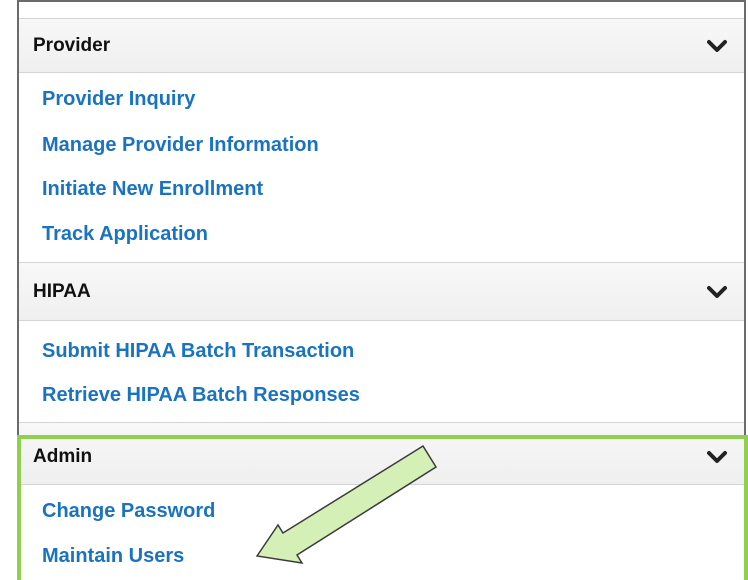  Describe the element at coordinates (381, 291) in the screenshot. I see `hipaa-section-header: HIPAA` at that location.